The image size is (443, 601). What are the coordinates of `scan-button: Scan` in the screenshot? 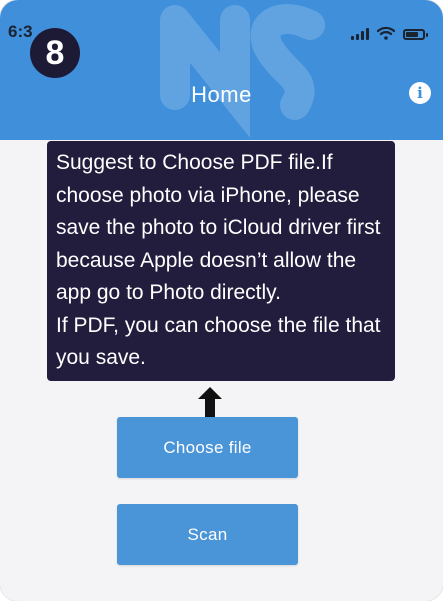 It's located at (207, 534).